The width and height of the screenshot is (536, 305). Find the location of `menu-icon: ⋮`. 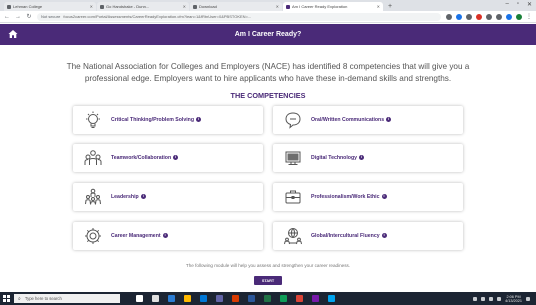

menu-icon: ⋮ is located at coordinates (529, 16).